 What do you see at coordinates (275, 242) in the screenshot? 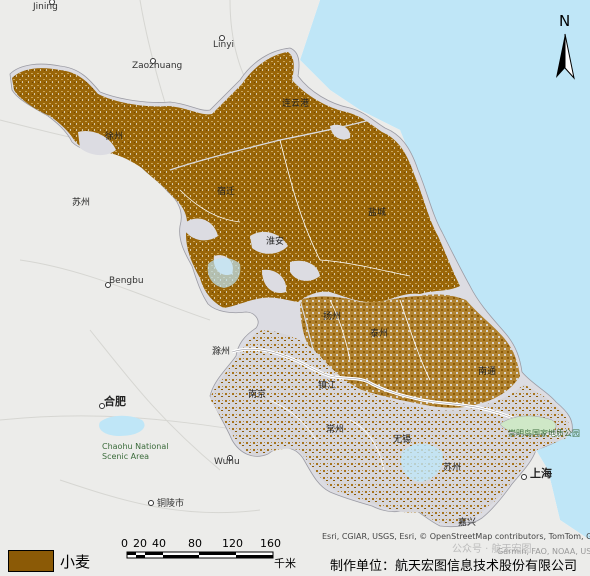
I see `place-label-huaian: 淮安` at bounding box center [275, 242].